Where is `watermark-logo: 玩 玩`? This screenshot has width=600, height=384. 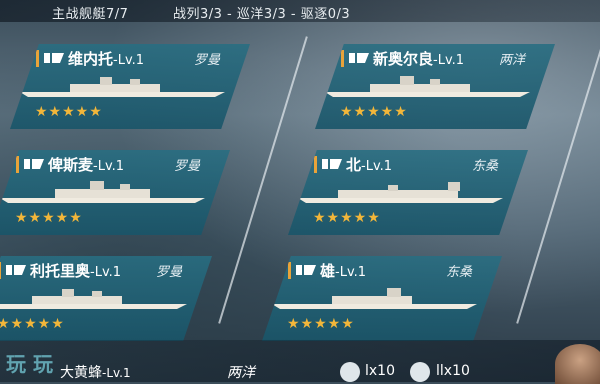
watermark-logo: 玩 玩 is located at coordinates (29, 364).